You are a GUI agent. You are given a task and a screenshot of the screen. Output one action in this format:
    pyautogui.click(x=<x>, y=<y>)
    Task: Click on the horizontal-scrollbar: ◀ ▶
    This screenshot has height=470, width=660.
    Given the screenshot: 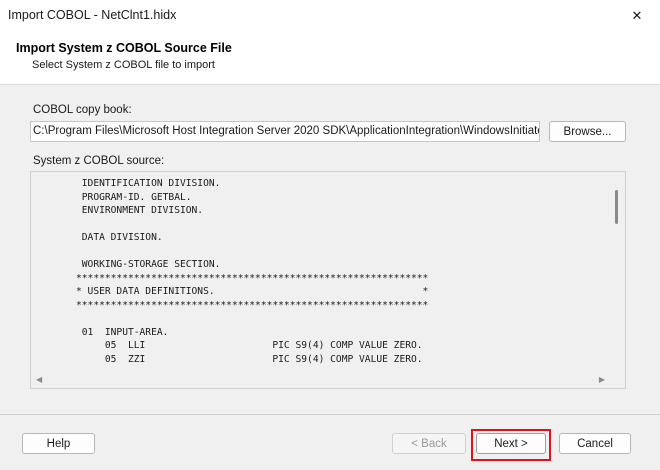 What is the action you would take?
    pyautogui.click(x=329, y=380)
    